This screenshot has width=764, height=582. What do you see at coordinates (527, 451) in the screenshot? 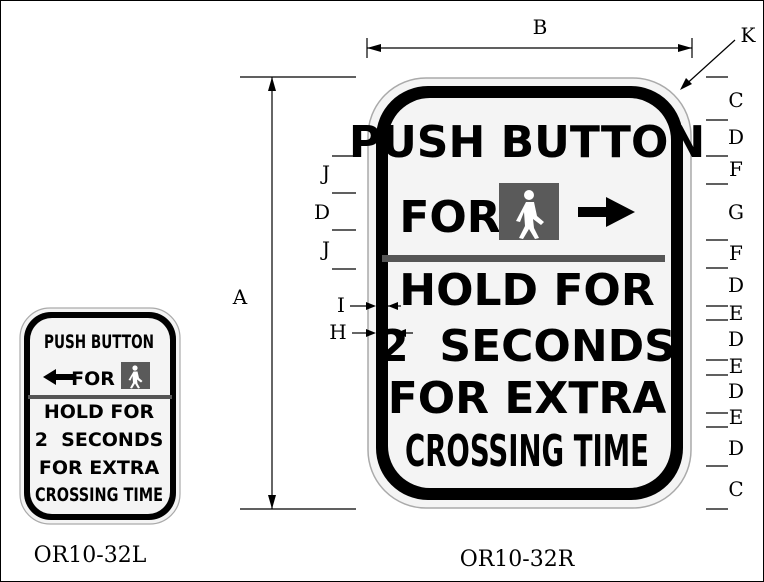
I see `large-line-crossing-time: CROSSING TIME` at bounding box center [527, 451].